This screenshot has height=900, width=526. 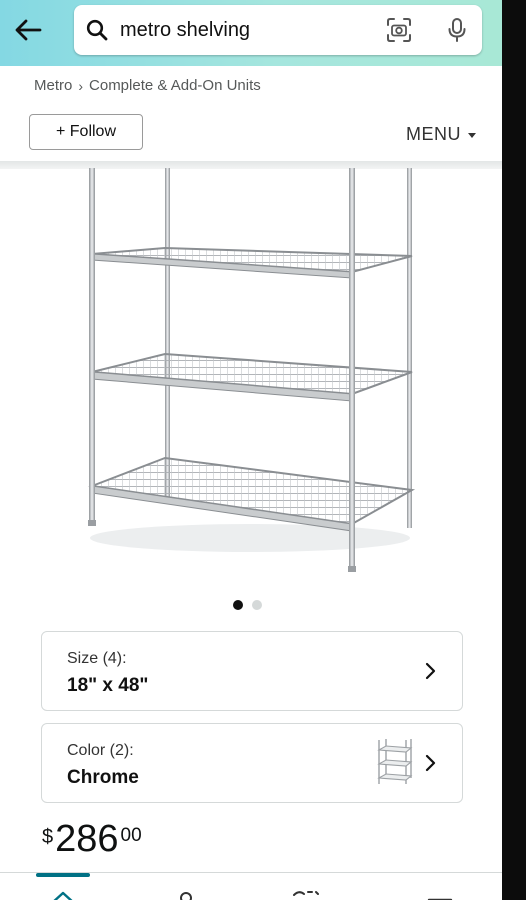 What do you see at coordinates (63, 875) in the screenshot?
I see `nav-active-indicator` at bounding box center [63, 875].